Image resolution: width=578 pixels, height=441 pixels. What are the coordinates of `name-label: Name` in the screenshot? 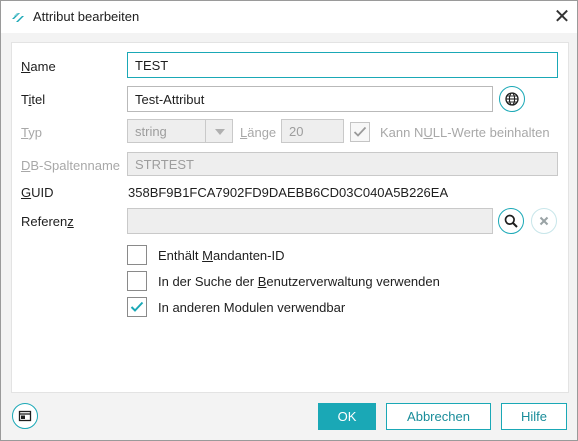 It's located at (38, 66).